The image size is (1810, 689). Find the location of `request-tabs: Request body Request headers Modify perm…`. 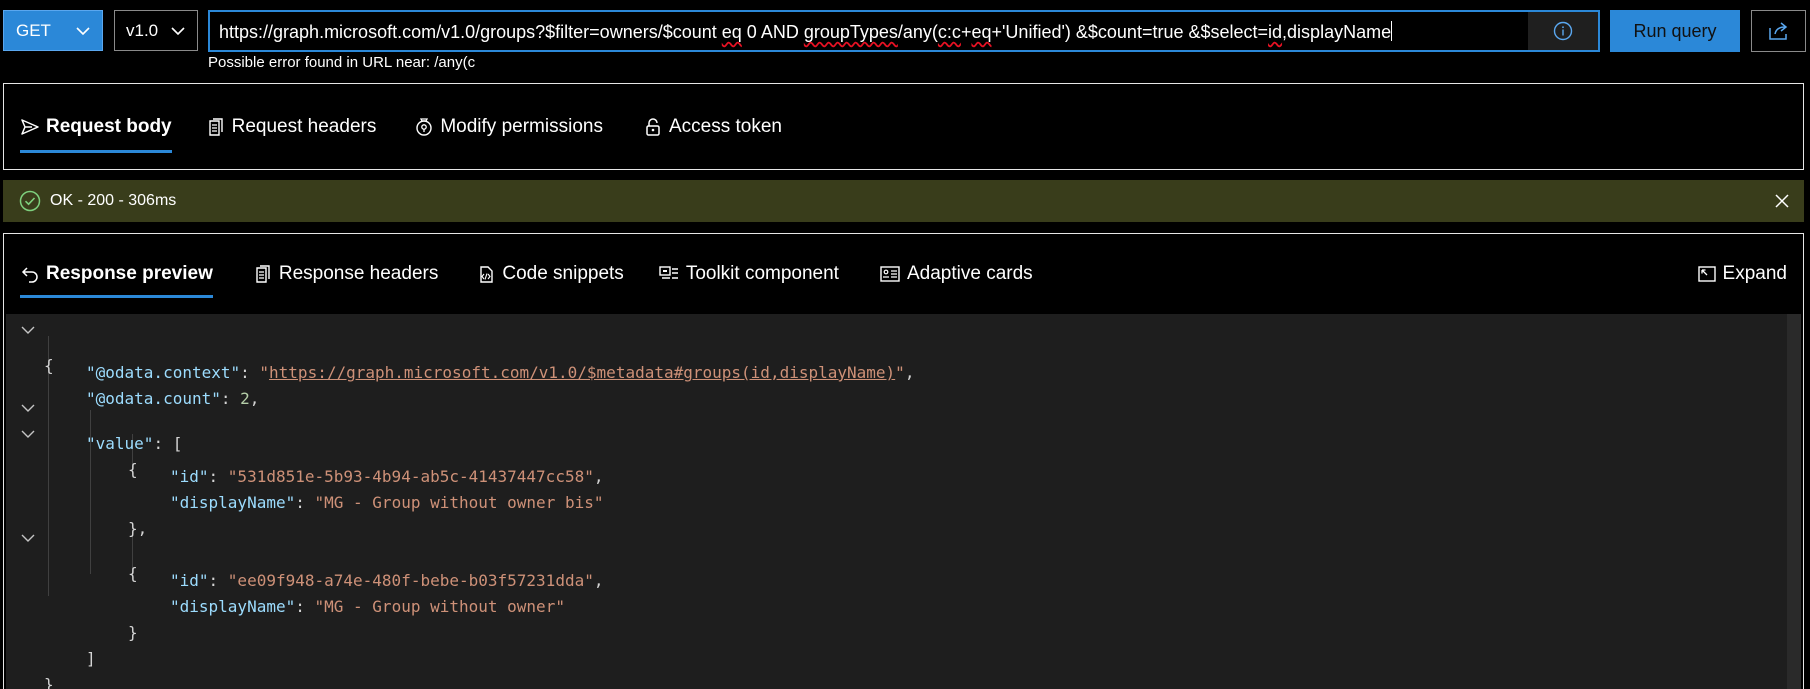

request-tabs: Request body Request headers Modify perm… is located at coordinates (393, 126).